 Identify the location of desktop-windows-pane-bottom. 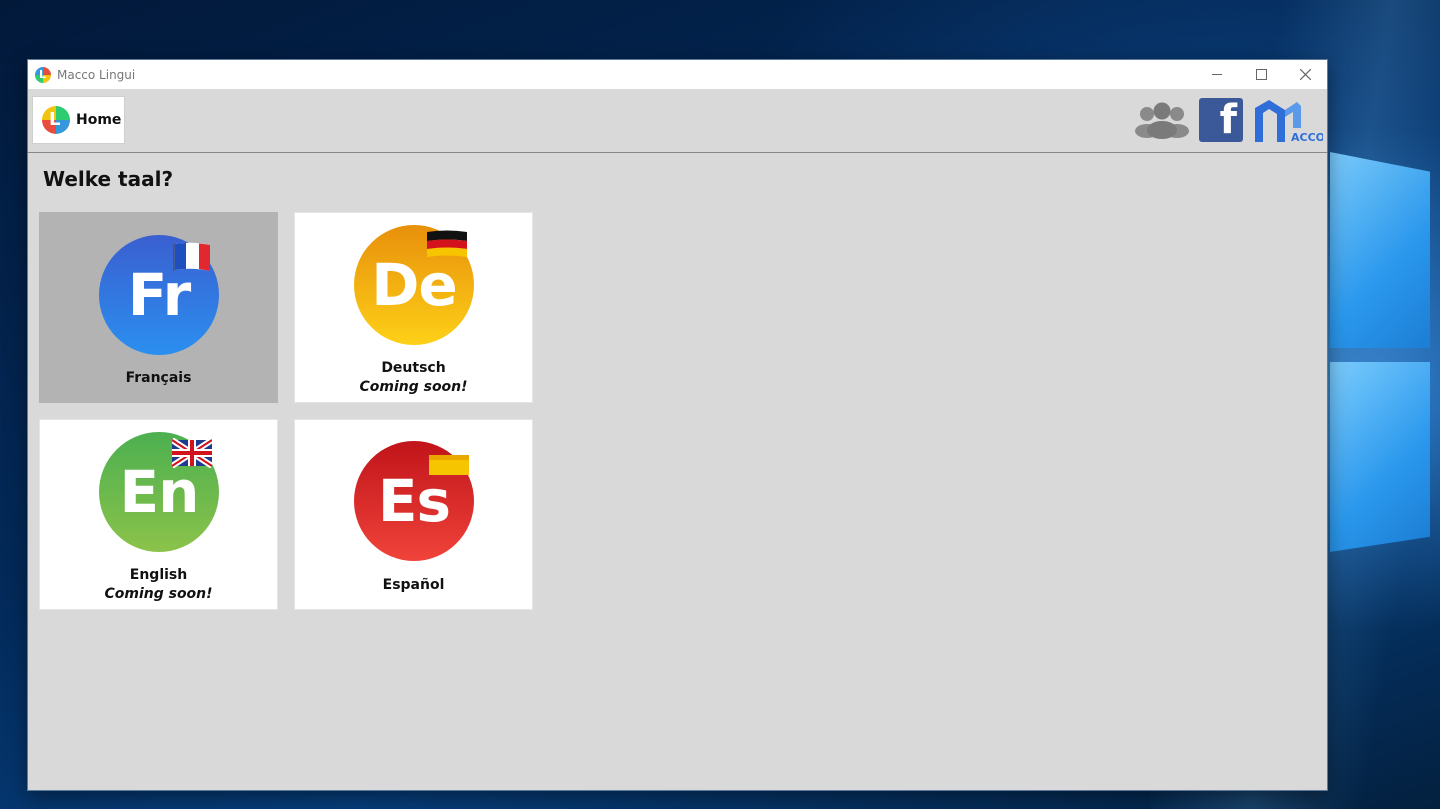
(1380, 457).